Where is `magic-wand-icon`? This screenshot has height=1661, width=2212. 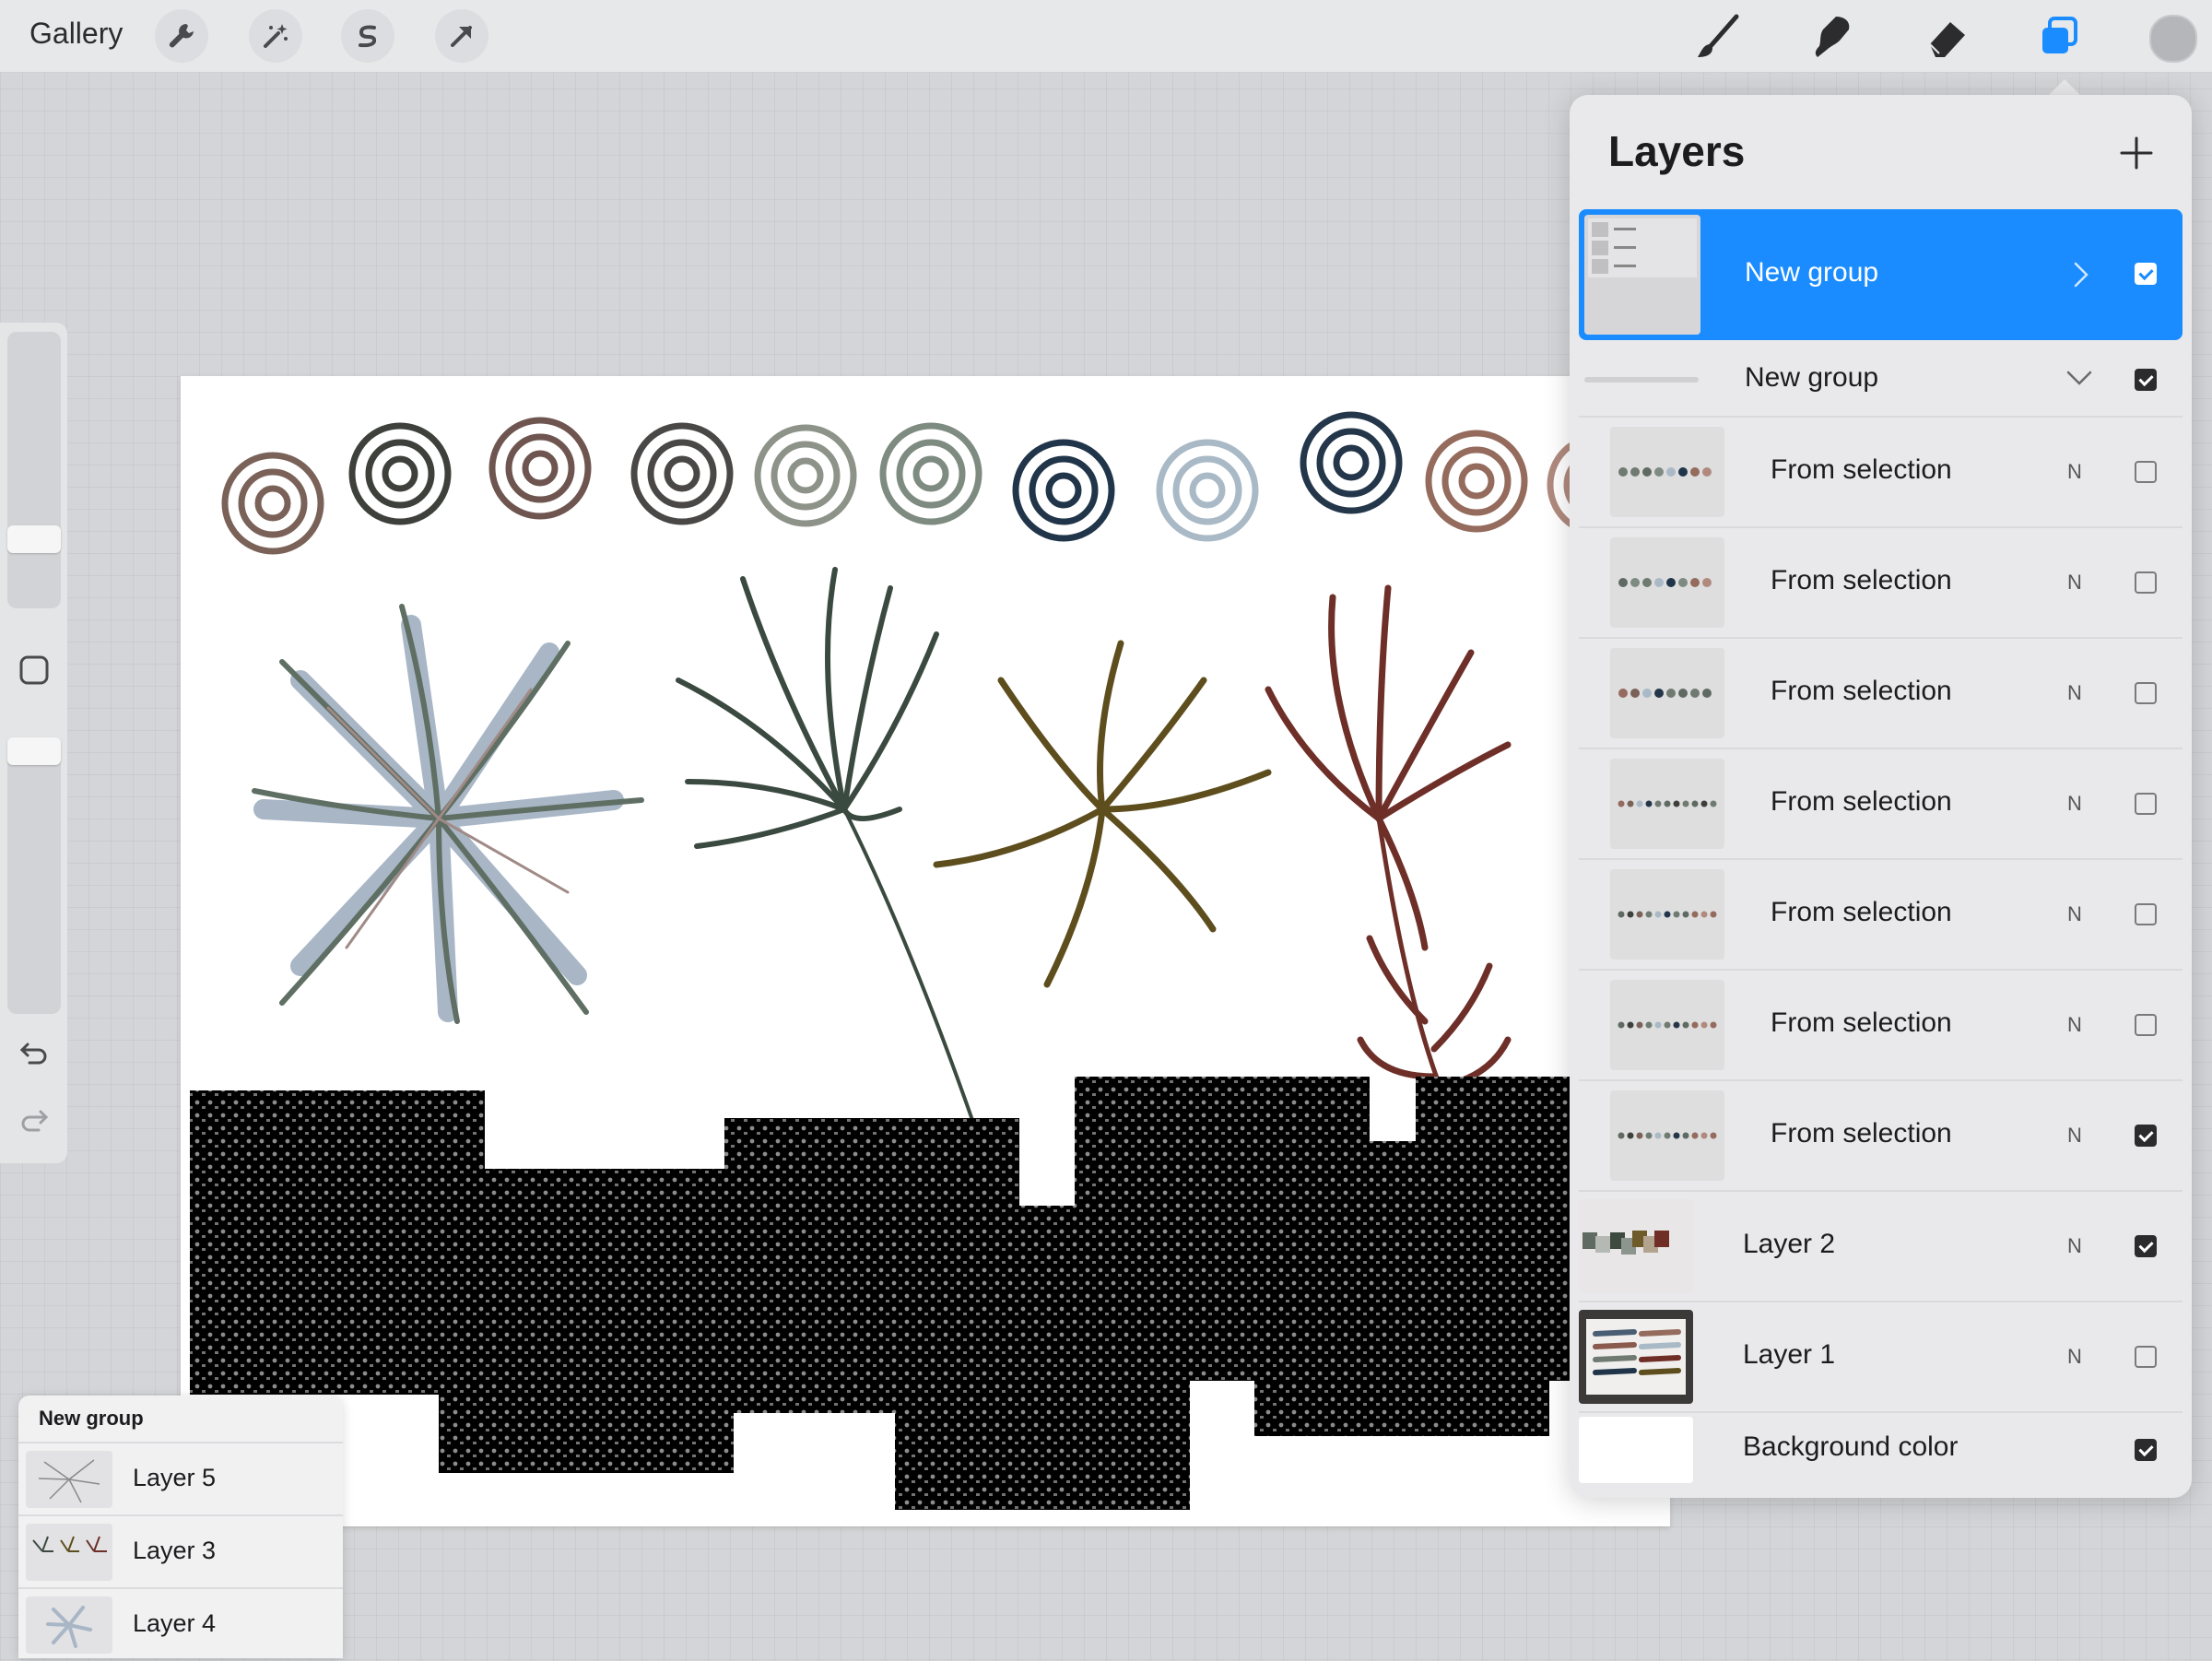 magic-wand-icon is located at coordinates (275, 36).